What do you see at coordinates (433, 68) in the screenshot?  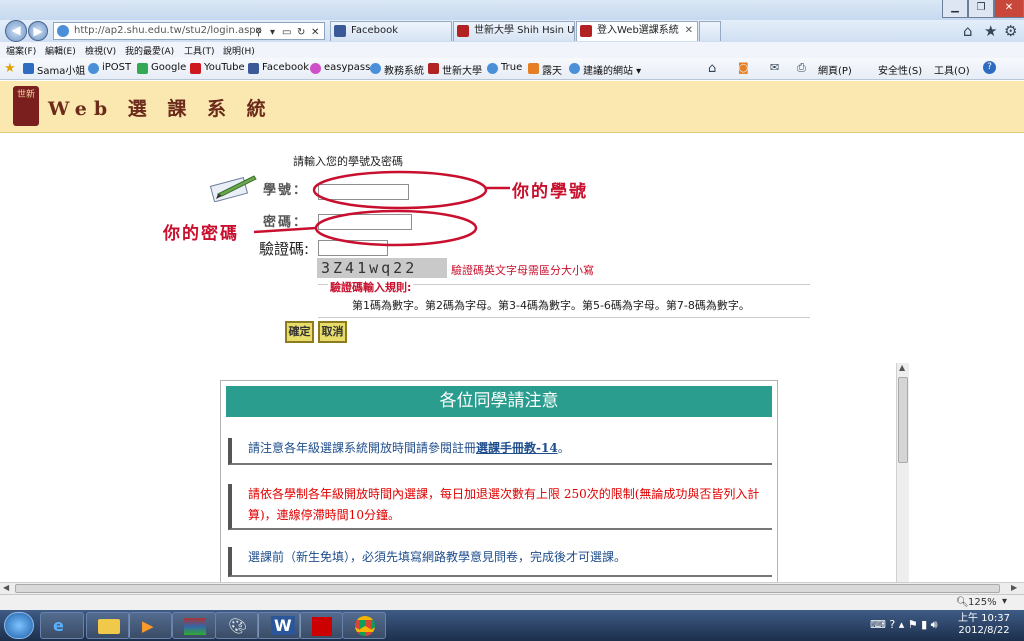 I see `university-icon` at bounding box center [433, 68].